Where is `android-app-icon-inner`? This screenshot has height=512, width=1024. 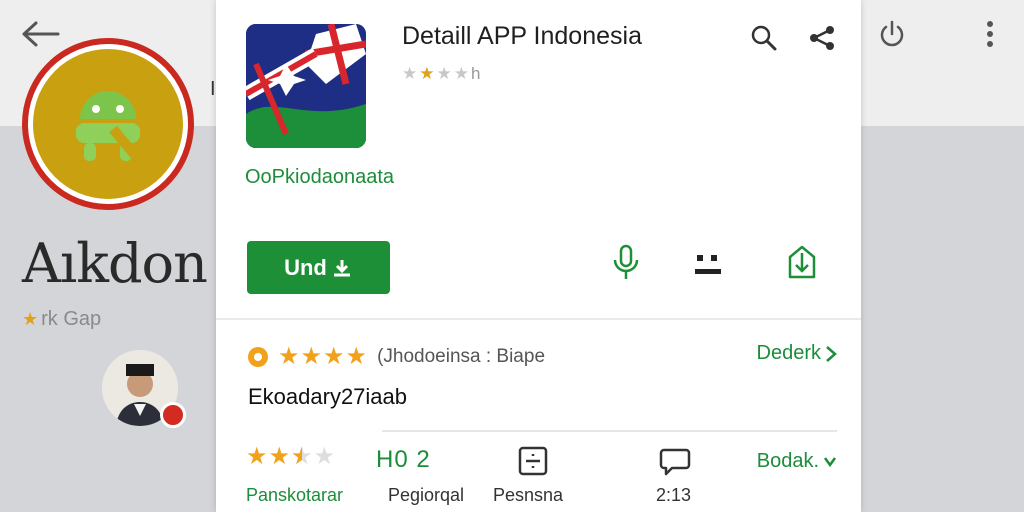 android-app-icon-inner is located at coordinates (108, 124).